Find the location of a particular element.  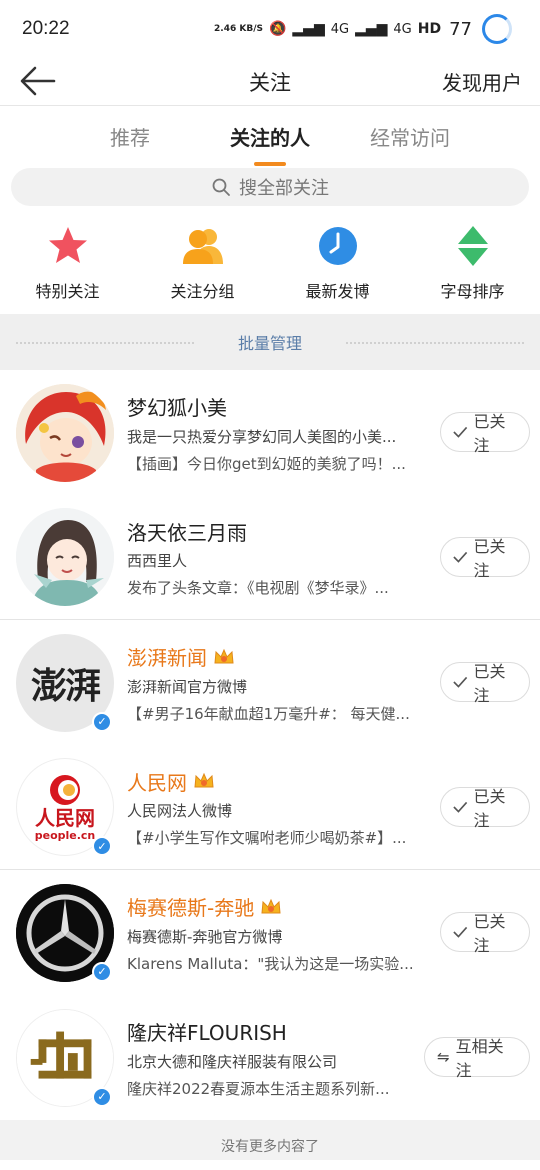

clock-icon is located at coordinates (337, 246).